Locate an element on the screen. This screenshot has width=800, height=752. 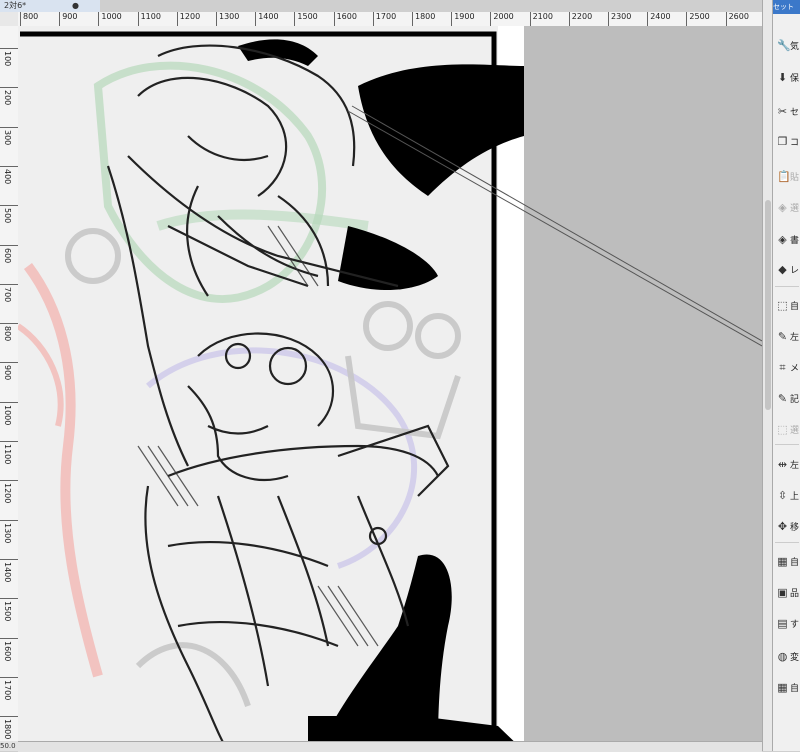
menu-item-layer-property: ◆ レ is located at coordinates (786, 269).